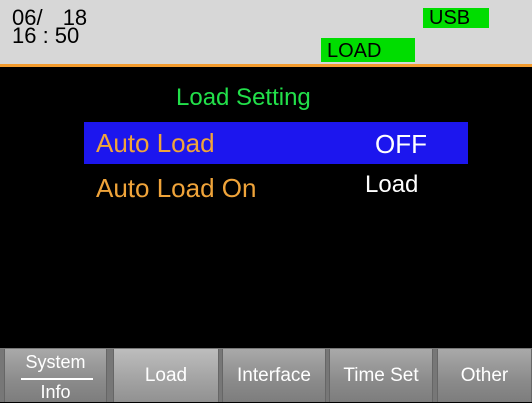  Describe the element at coordinates (55, 375) in the screenshot. I see `softkey-system-info: System Info` at that location.